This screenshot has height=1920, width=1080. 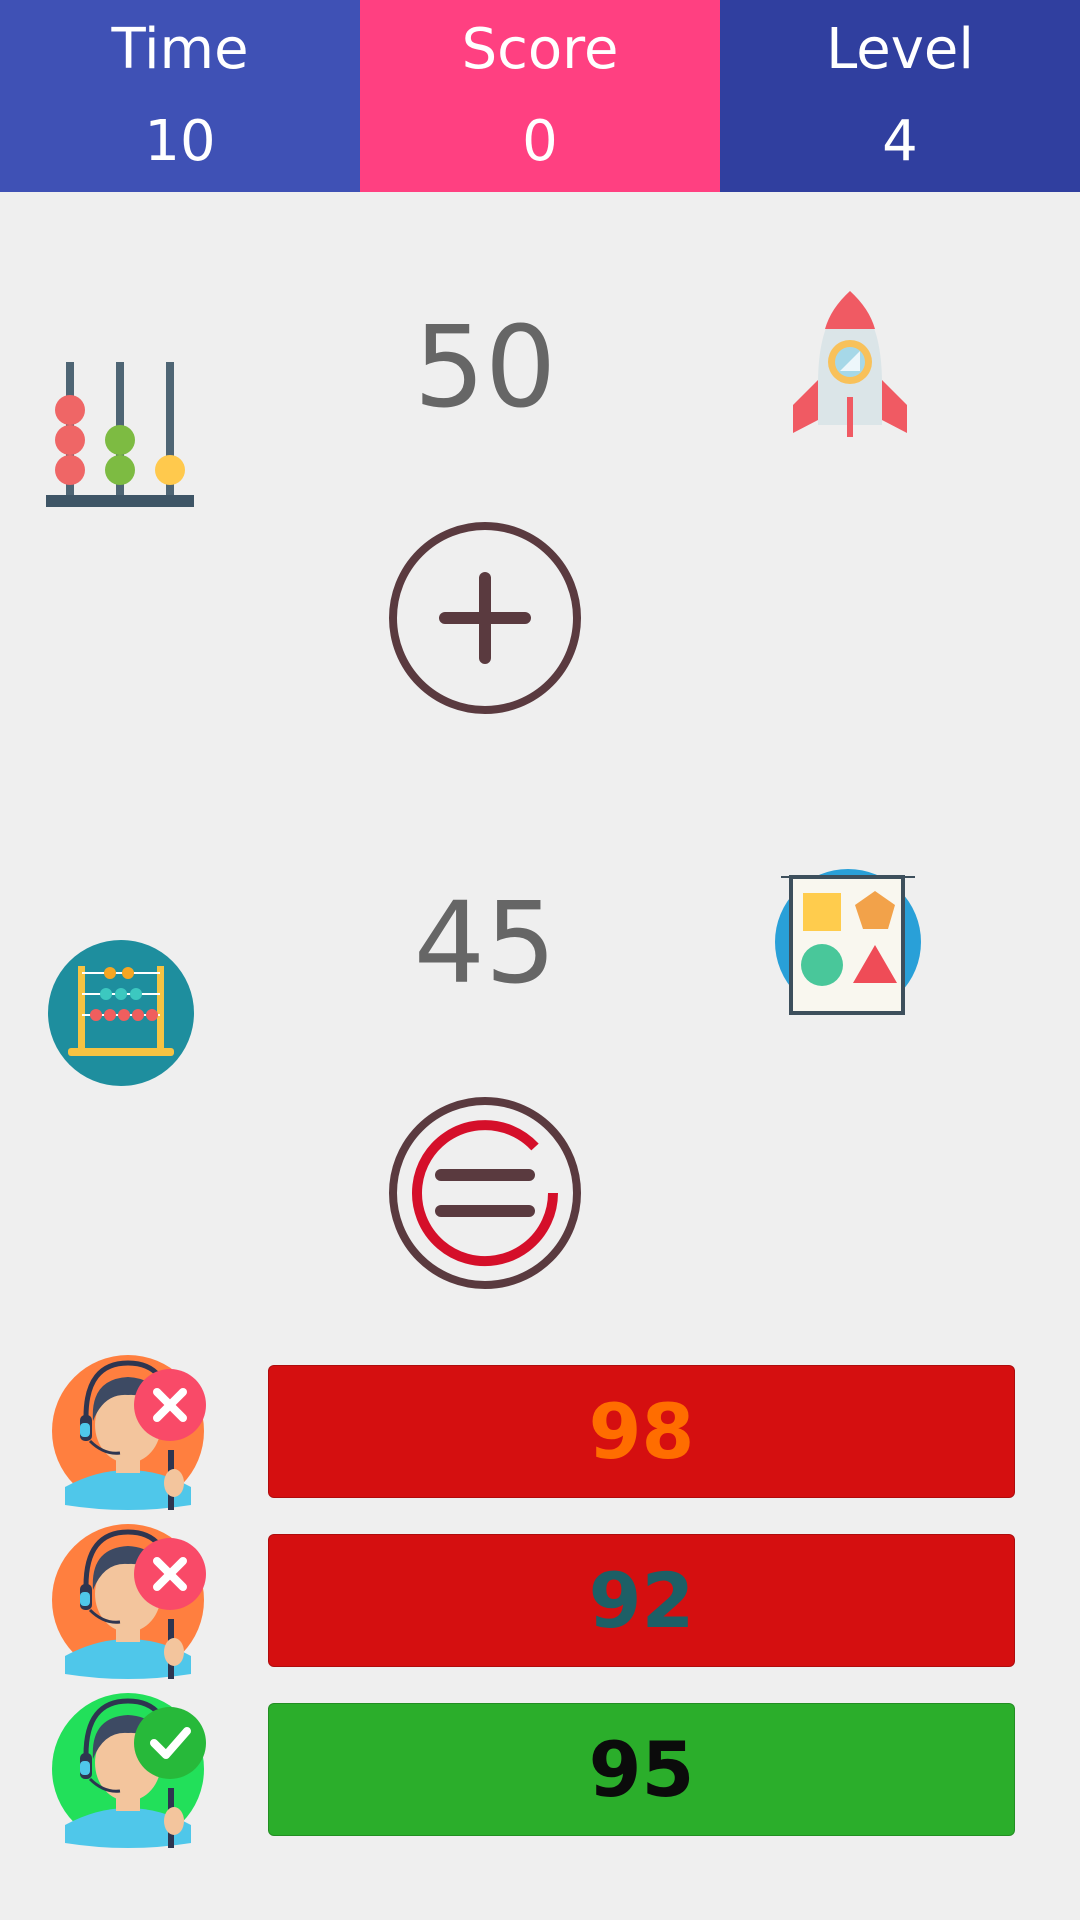 I want to click on score-value: 0, so click(x=540, y=141).